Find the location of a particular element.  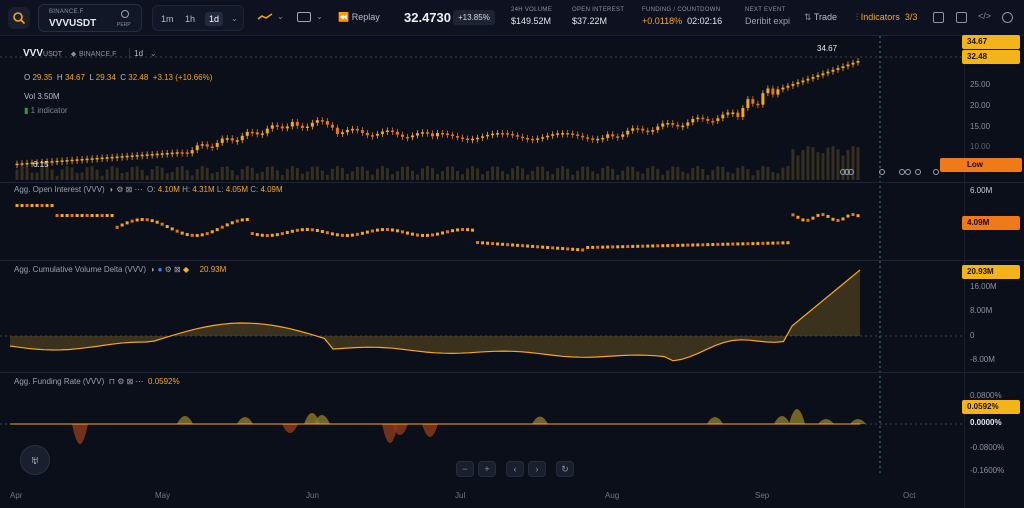

replay-label: Replay is located at coordinates (365, 17).